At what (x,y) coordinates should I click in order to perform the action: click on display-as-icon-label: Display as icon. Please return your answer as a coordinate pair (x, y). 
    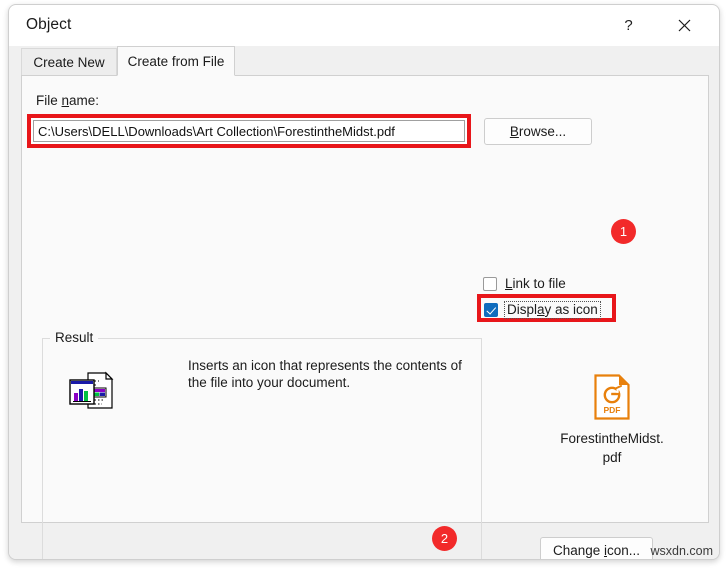
    Looking at the image, I should click on (552, 310).